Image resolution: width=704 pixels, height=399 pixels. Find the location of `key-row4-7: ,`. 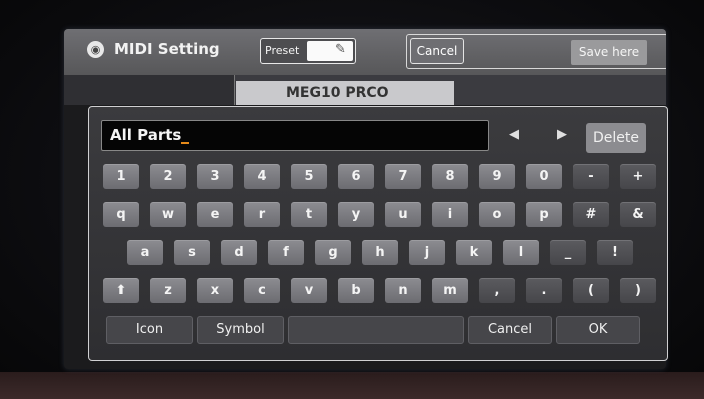

key-row4-7: , is located at coordinates (497, 290).